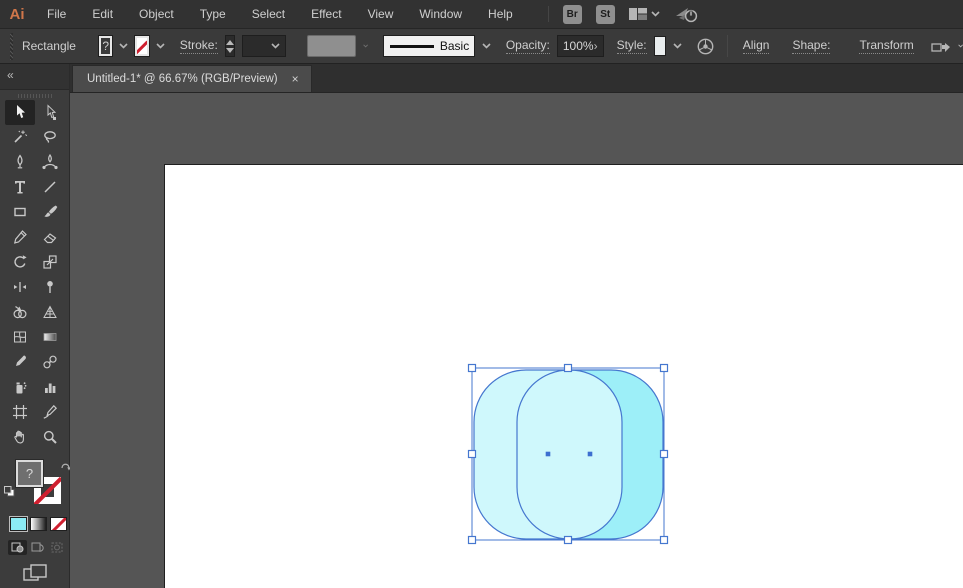 The image size is (963, 588). Describe the element at coordinates (58, 524) in the screenshot. I see `none-button` at that location.